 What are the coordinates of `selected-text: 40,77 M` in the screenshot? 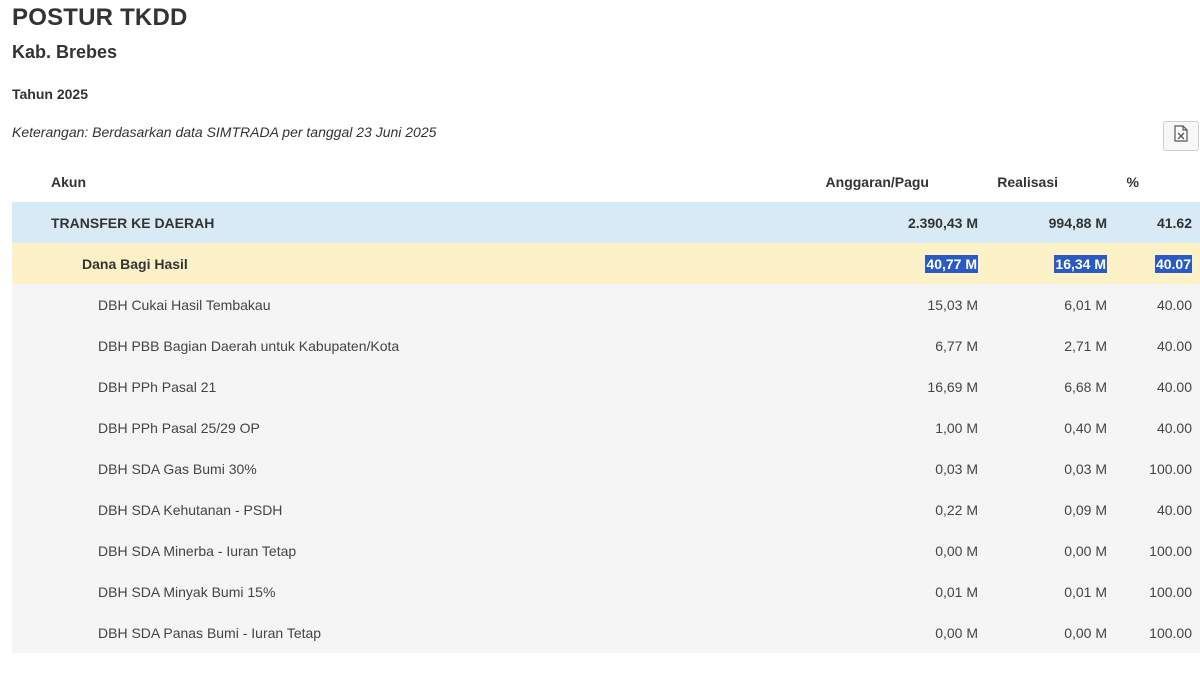 It's located at (951, 263).